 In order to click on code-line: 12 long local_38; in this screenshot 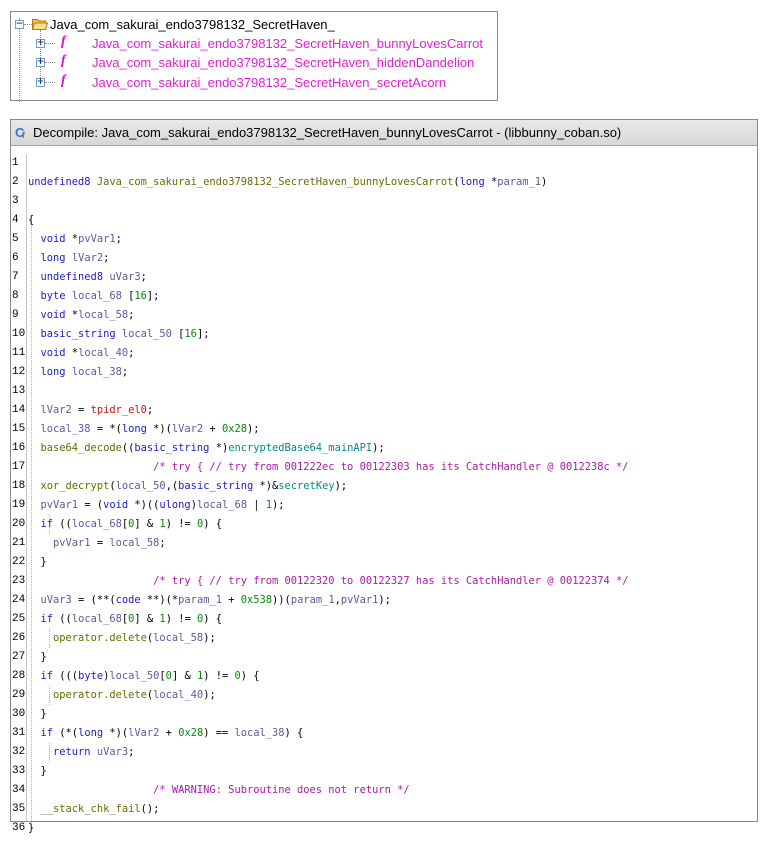, I will do `click(384, 372)`.